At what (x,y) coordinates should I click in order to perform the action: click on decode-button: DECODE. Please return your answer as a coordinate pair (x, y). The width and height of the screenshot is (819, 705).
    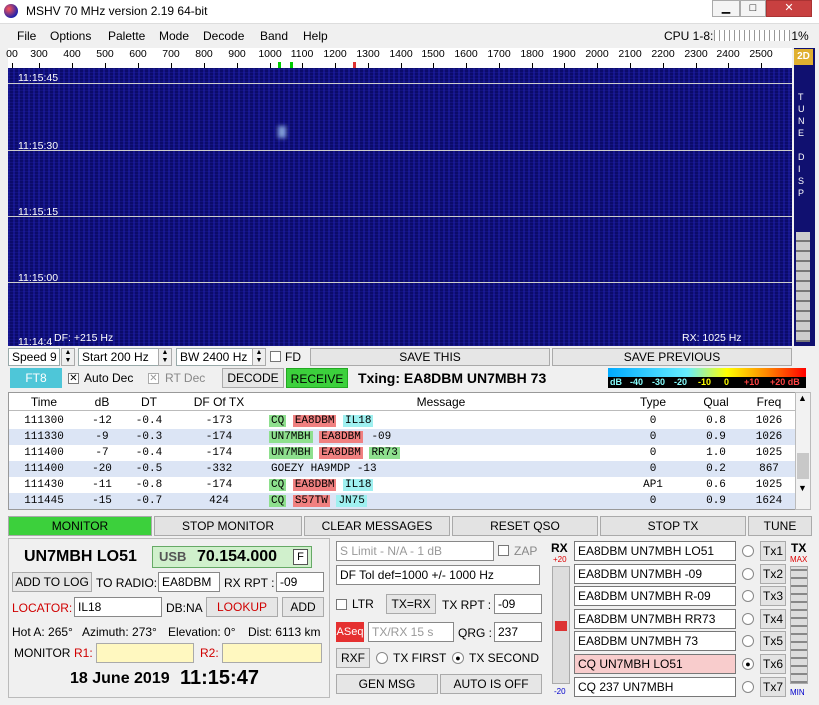
    Looking at the image, I should click on (253, 378).